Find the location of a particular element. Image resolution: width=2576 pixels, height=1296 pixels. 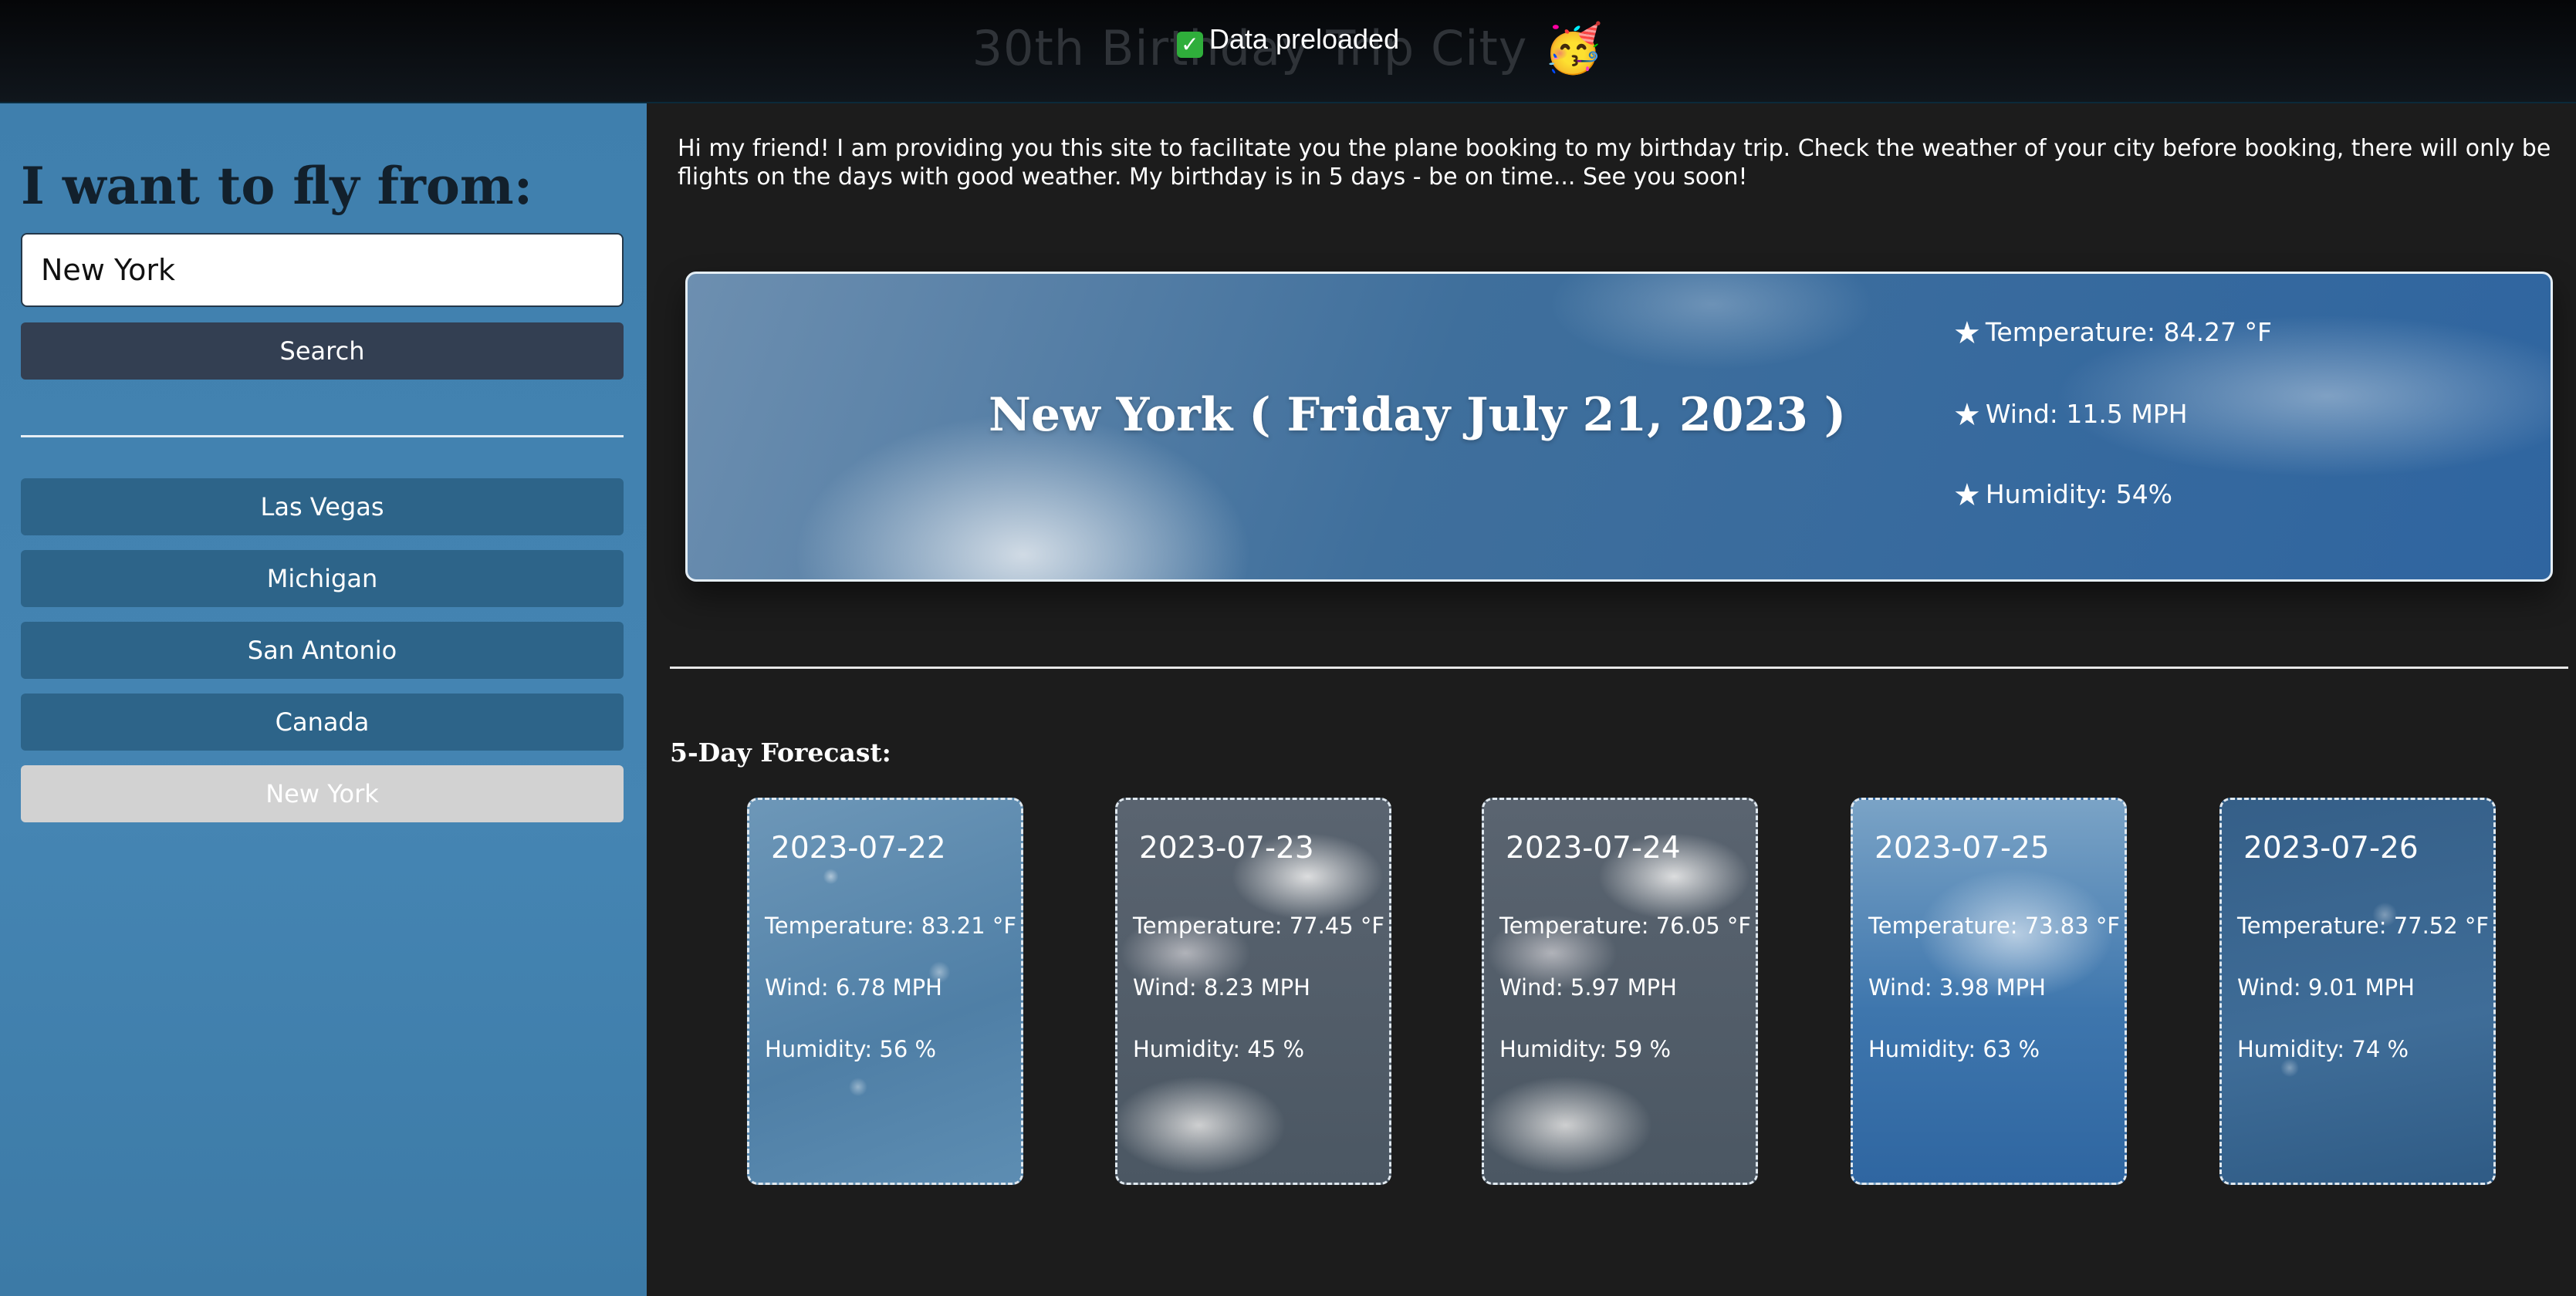

current-wind: ★ Wind: 11.5 MPH is located at coordinates (2070, 415).